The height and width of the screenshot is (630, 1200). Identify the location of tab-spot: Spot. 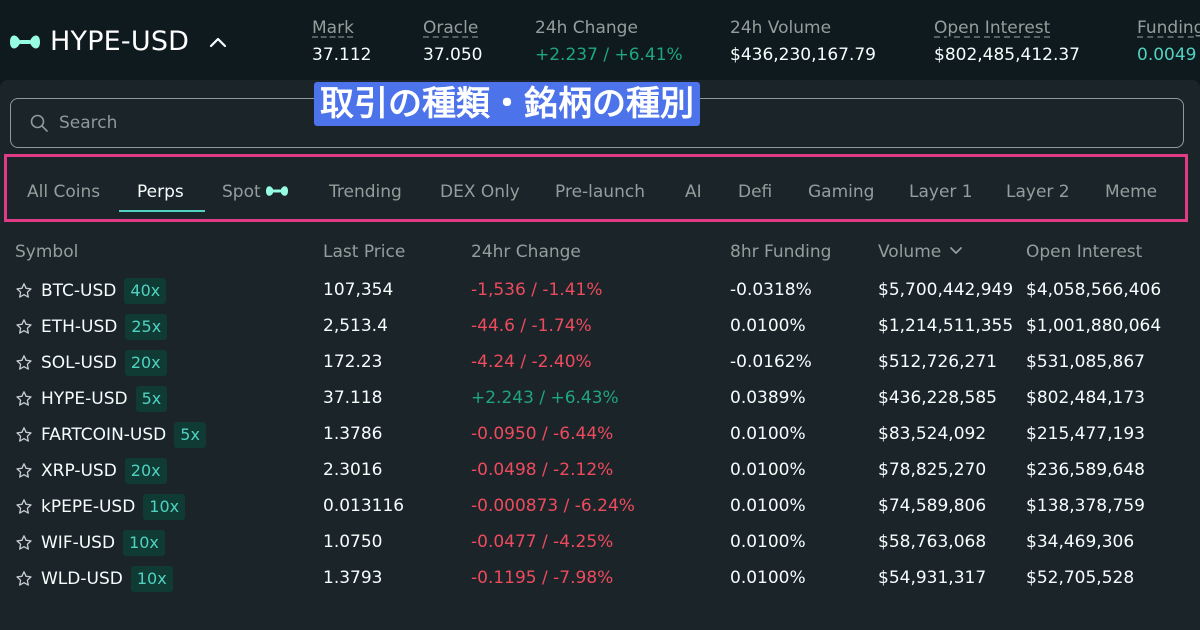
(255, 192).